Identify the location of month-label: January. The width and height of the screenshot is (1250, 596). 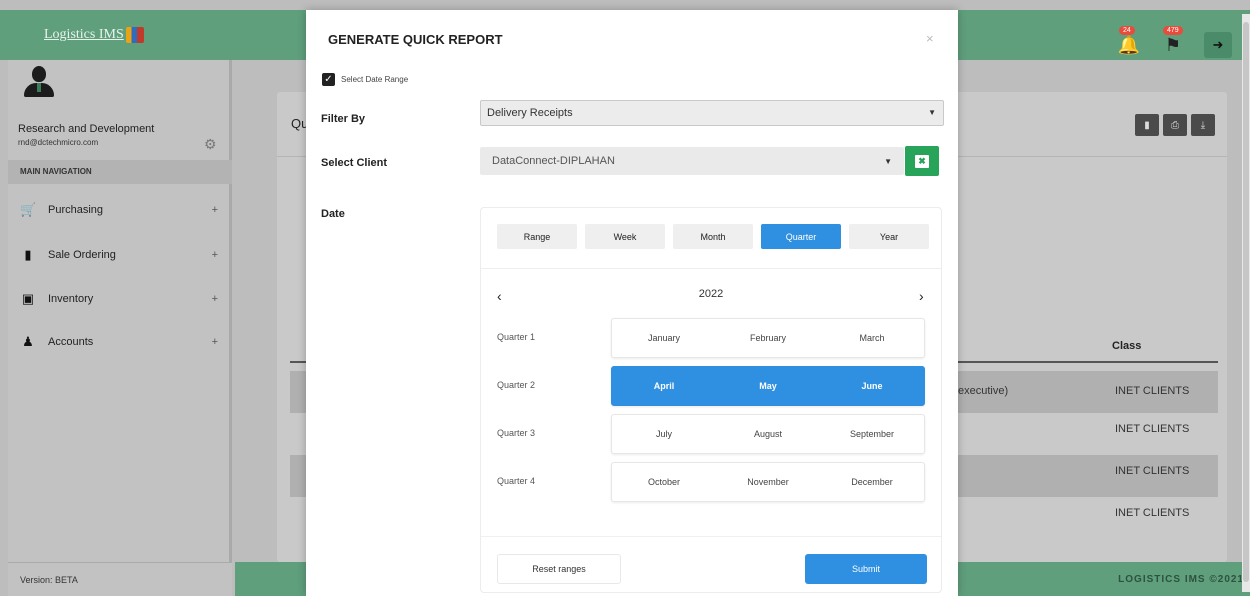
(664, 338).